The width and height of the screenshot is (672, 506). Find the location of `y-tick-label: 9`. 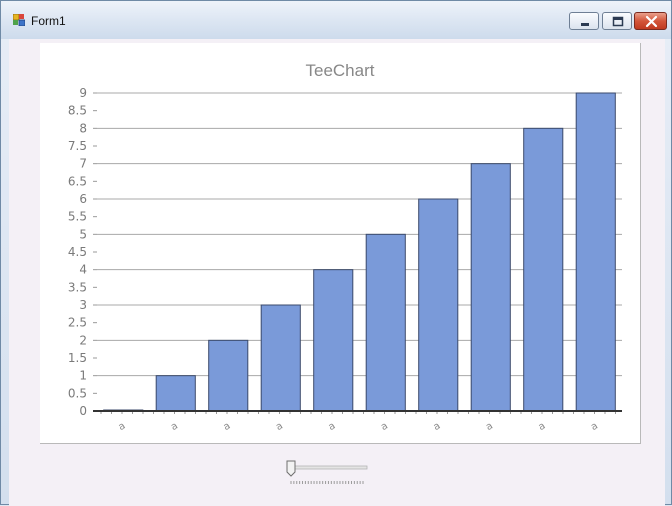

y-tick-label: 9 is located at coordinates (83, 93).